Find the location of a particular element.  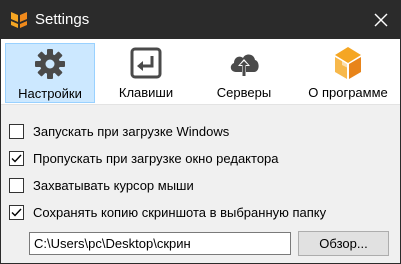

option-capture-cursor: Захватывать курсор мыши is located at coordinates (101, 185).